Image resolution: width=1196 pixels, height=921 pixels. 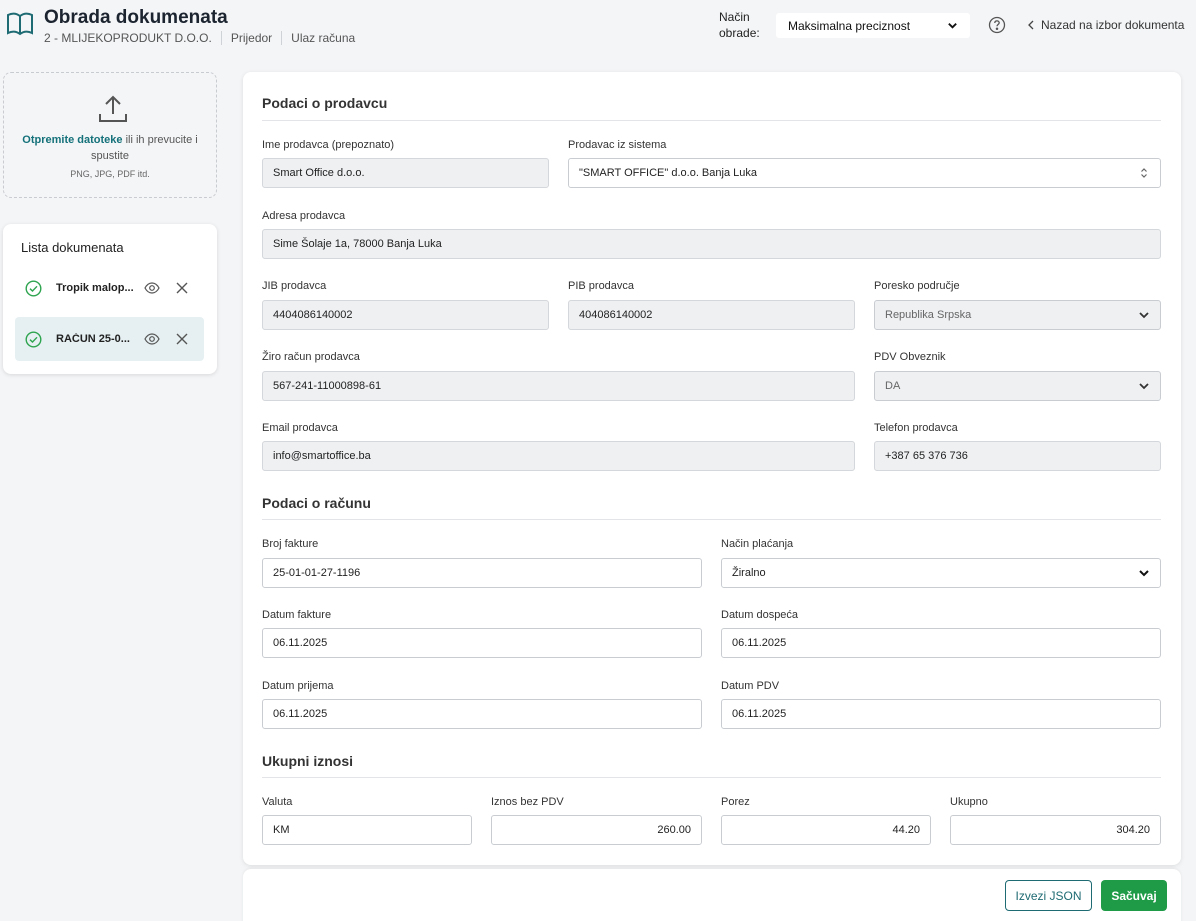 I want to click on upload-hint: PNG, JPG, PDF itd., so click(x=110, y=174).